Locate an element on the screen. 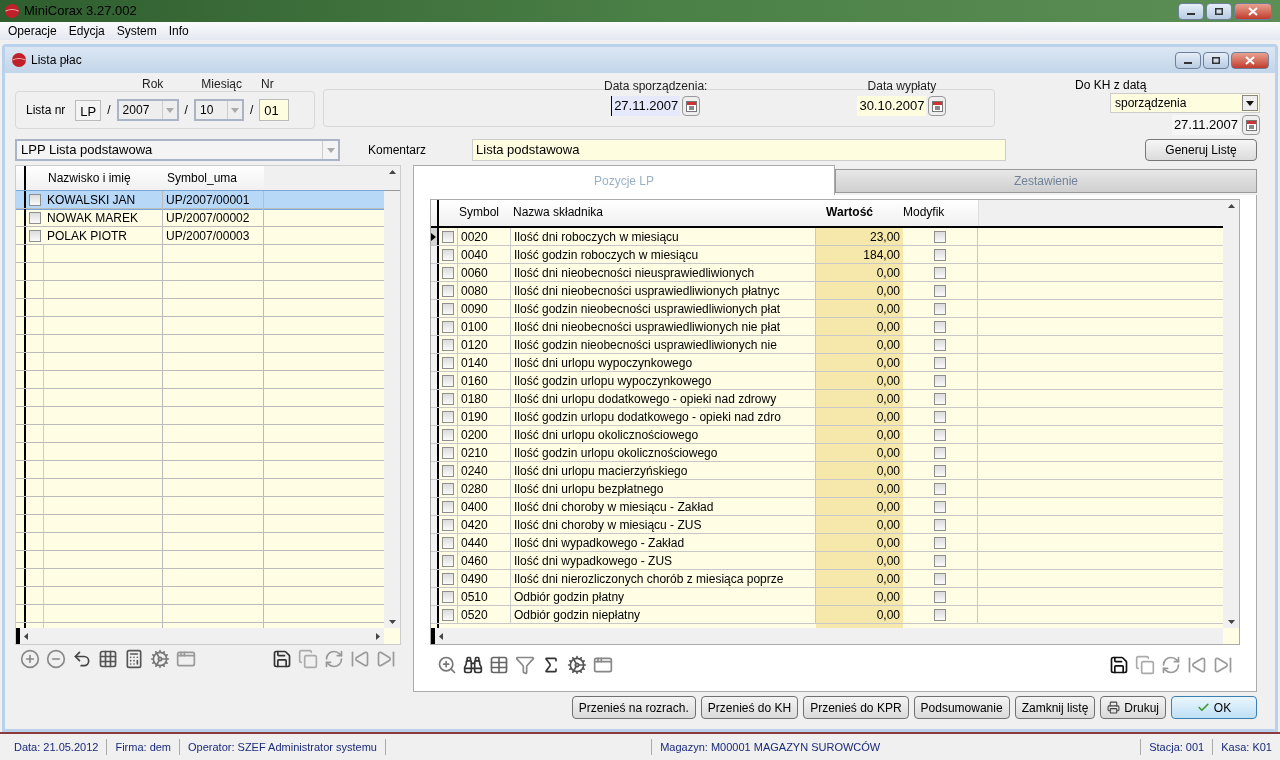 This screenshot has width=1280, height=760. status-text: Magazyn: M00001 MAGAZYN SUROWCÓW is located at coordinates (896, 747).